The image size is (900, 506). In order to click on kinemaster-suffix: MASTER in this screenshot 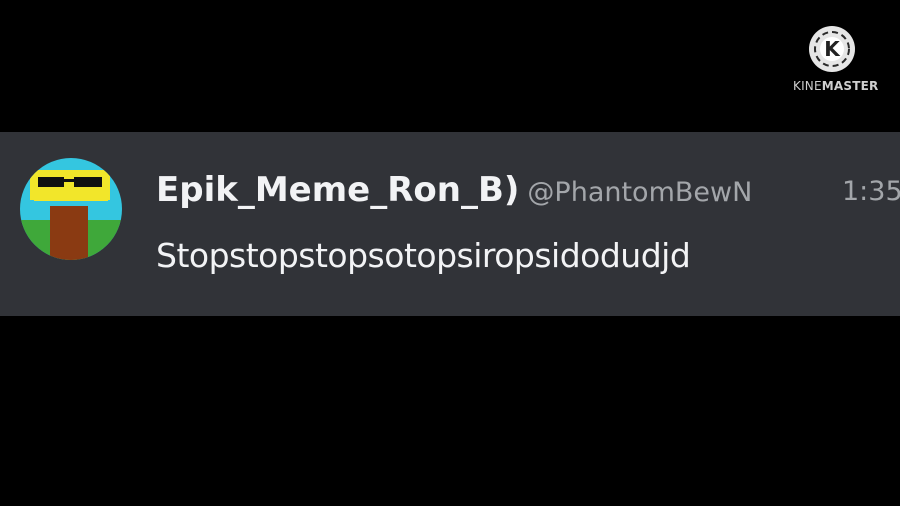, I will do `click(850, 86)`.